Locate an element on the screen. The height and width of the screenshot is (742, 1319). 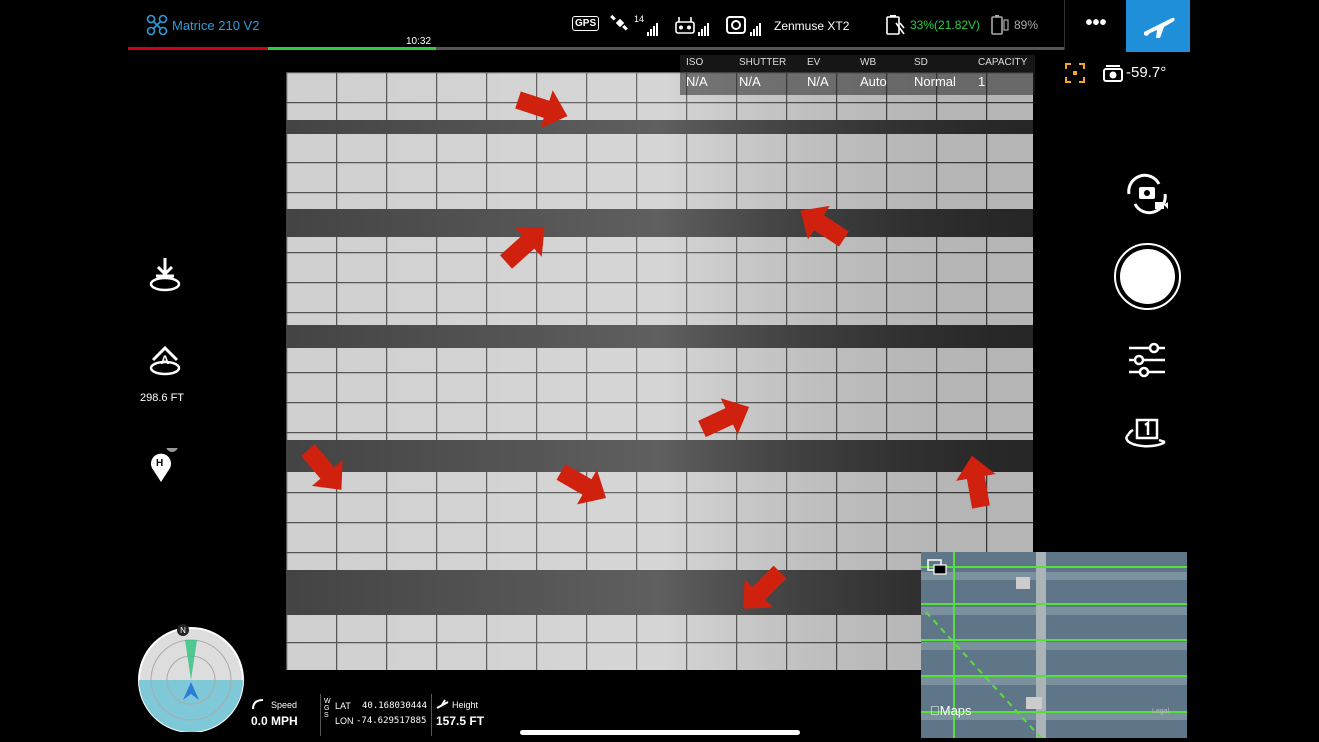
camera-name: Zenmuse XT2 is located at coordinates (812, 26).